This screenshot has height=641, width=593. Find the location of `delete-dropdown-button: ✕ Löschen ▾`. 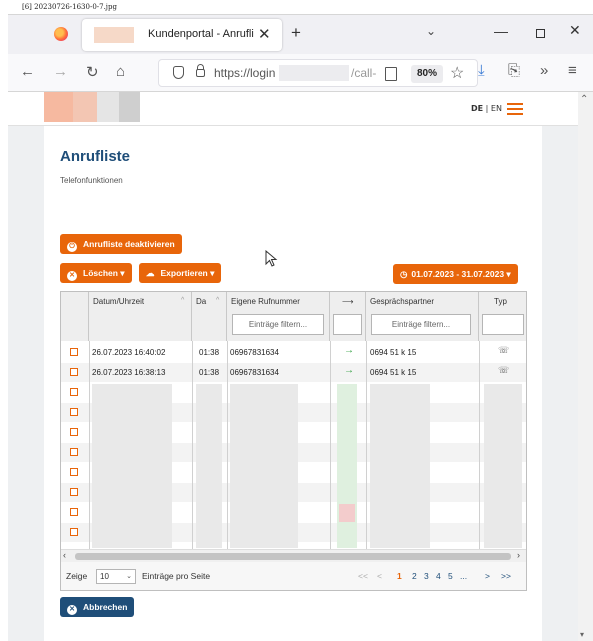

delete-dropdown-button: ✕ Löschen ▾ is located at coordinates (96, 273).